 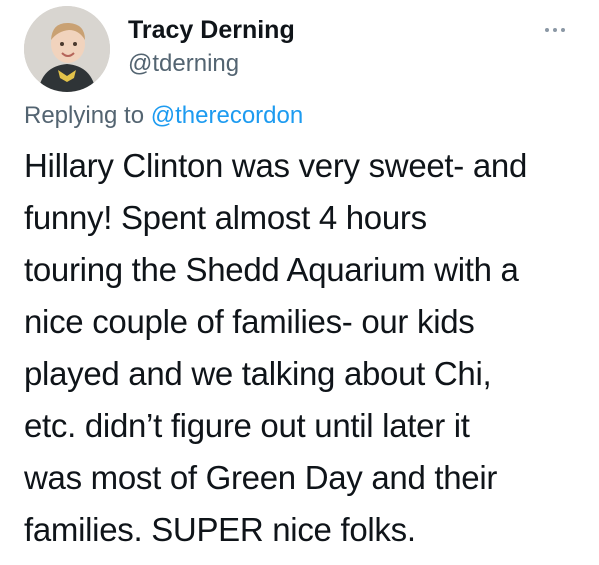 What do you see at coordinates (87, 115) in the screenshot?
I see `replying-to-label: Replying to` at bounding box center [87, 115].